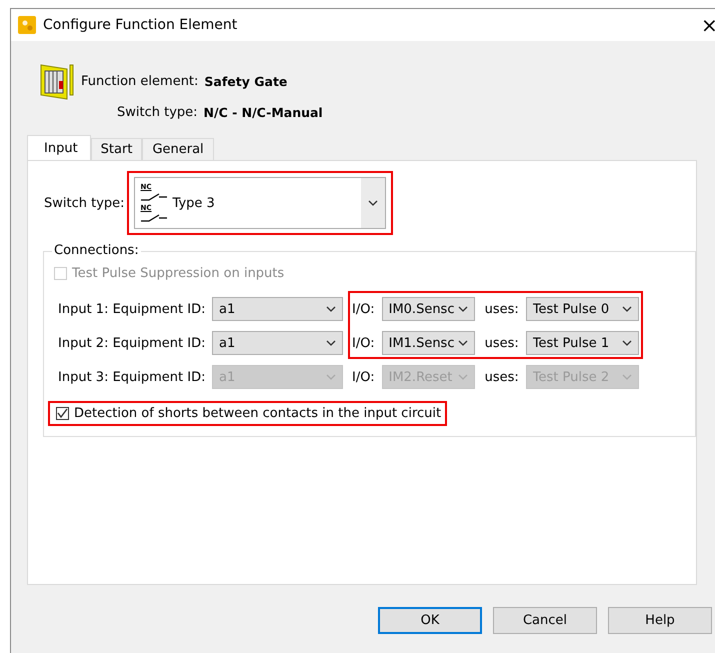 This screenshot has height=653, width=715. Describe the element at coordinates (139, 81) in the screenshot. I see `function-element-label: Function element:` at that location.